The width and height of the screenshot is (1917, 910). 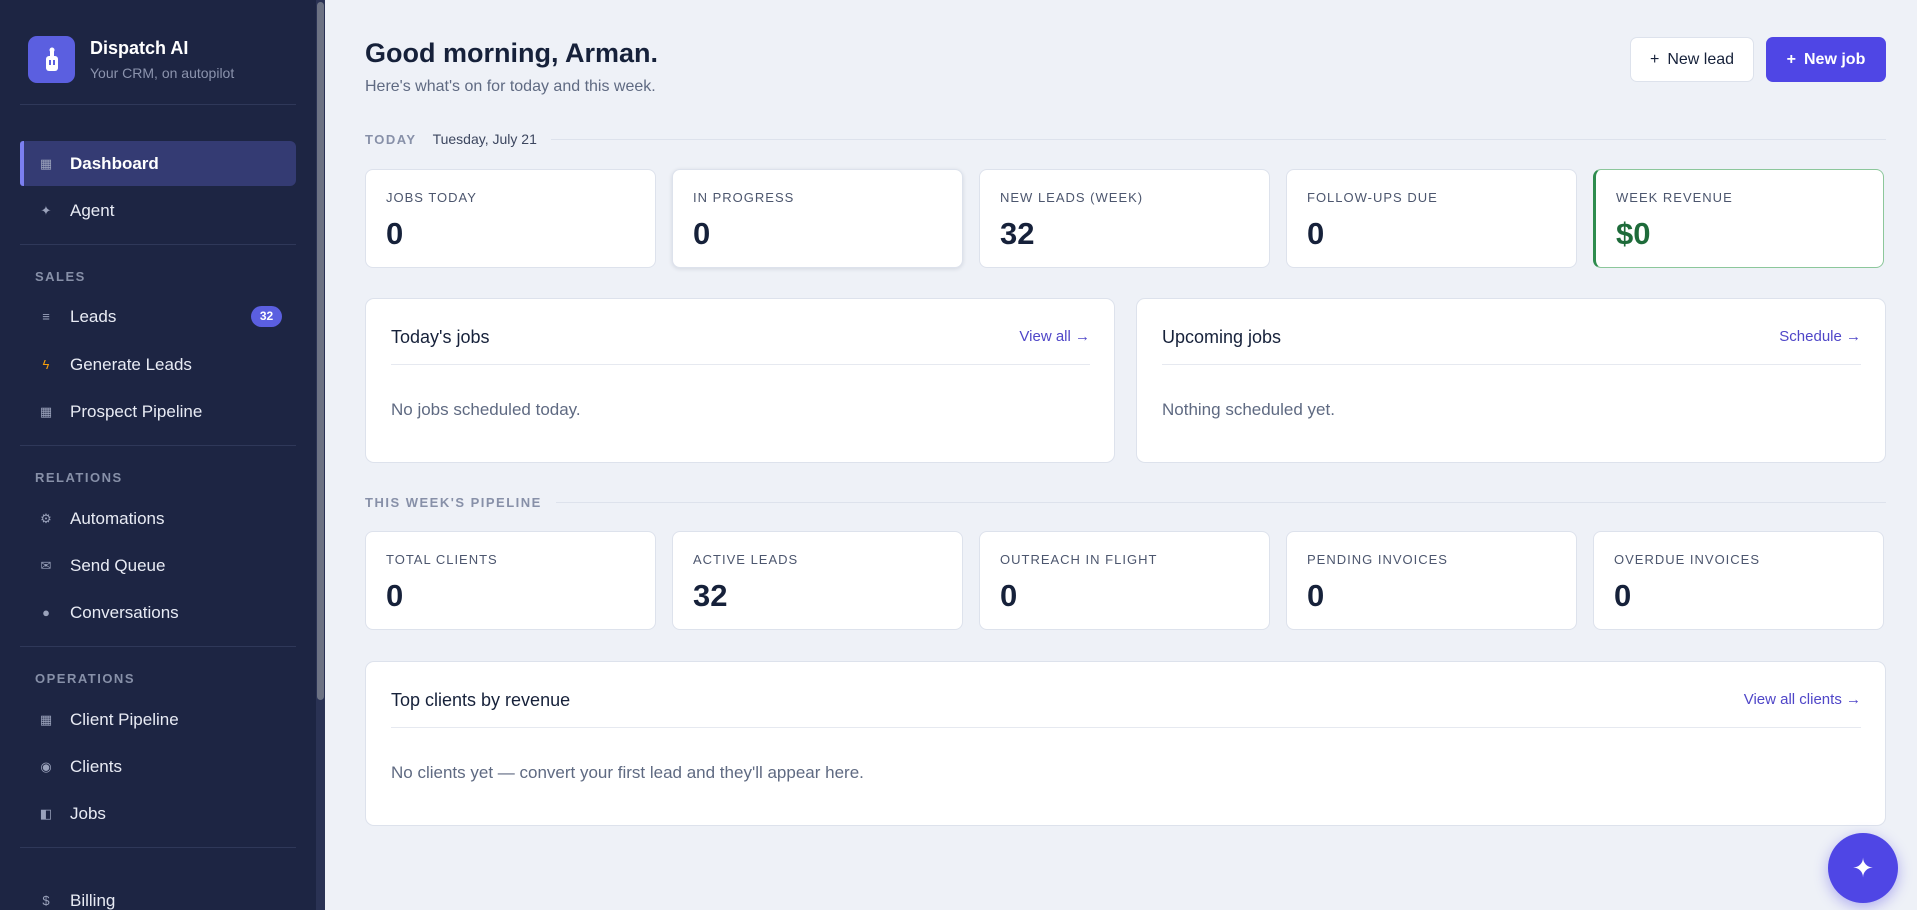 What do you see at coordinates (1124, 580) in the screenshot?
I see `stat-card-outreach-in-flight: OUTREACH IN FLIGHT 0` at bounding box center [1124, 580].